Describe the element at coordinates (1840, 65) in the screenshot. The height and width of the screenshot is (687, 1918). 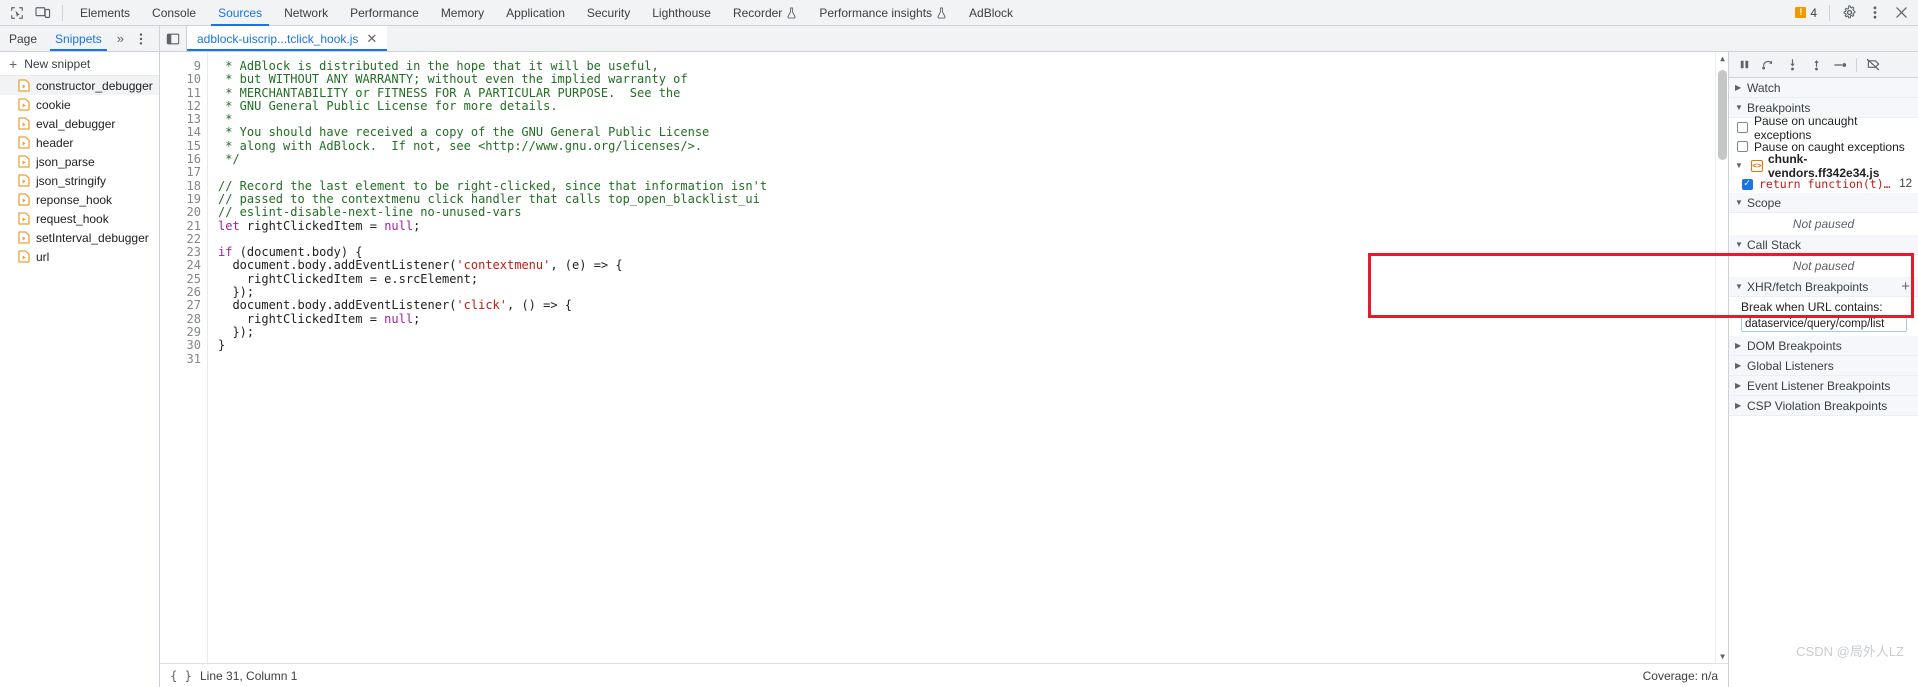
I see `step-icon` at that location.